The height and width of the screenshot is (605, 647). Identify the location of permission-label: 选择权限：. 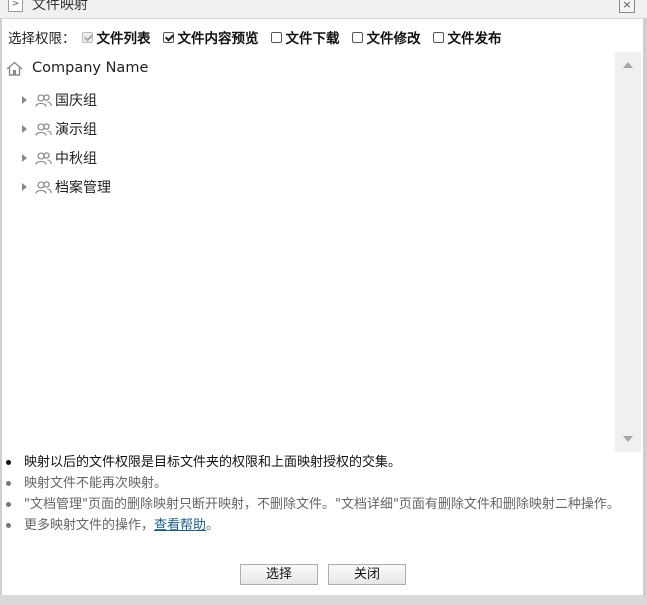
(42, 39).